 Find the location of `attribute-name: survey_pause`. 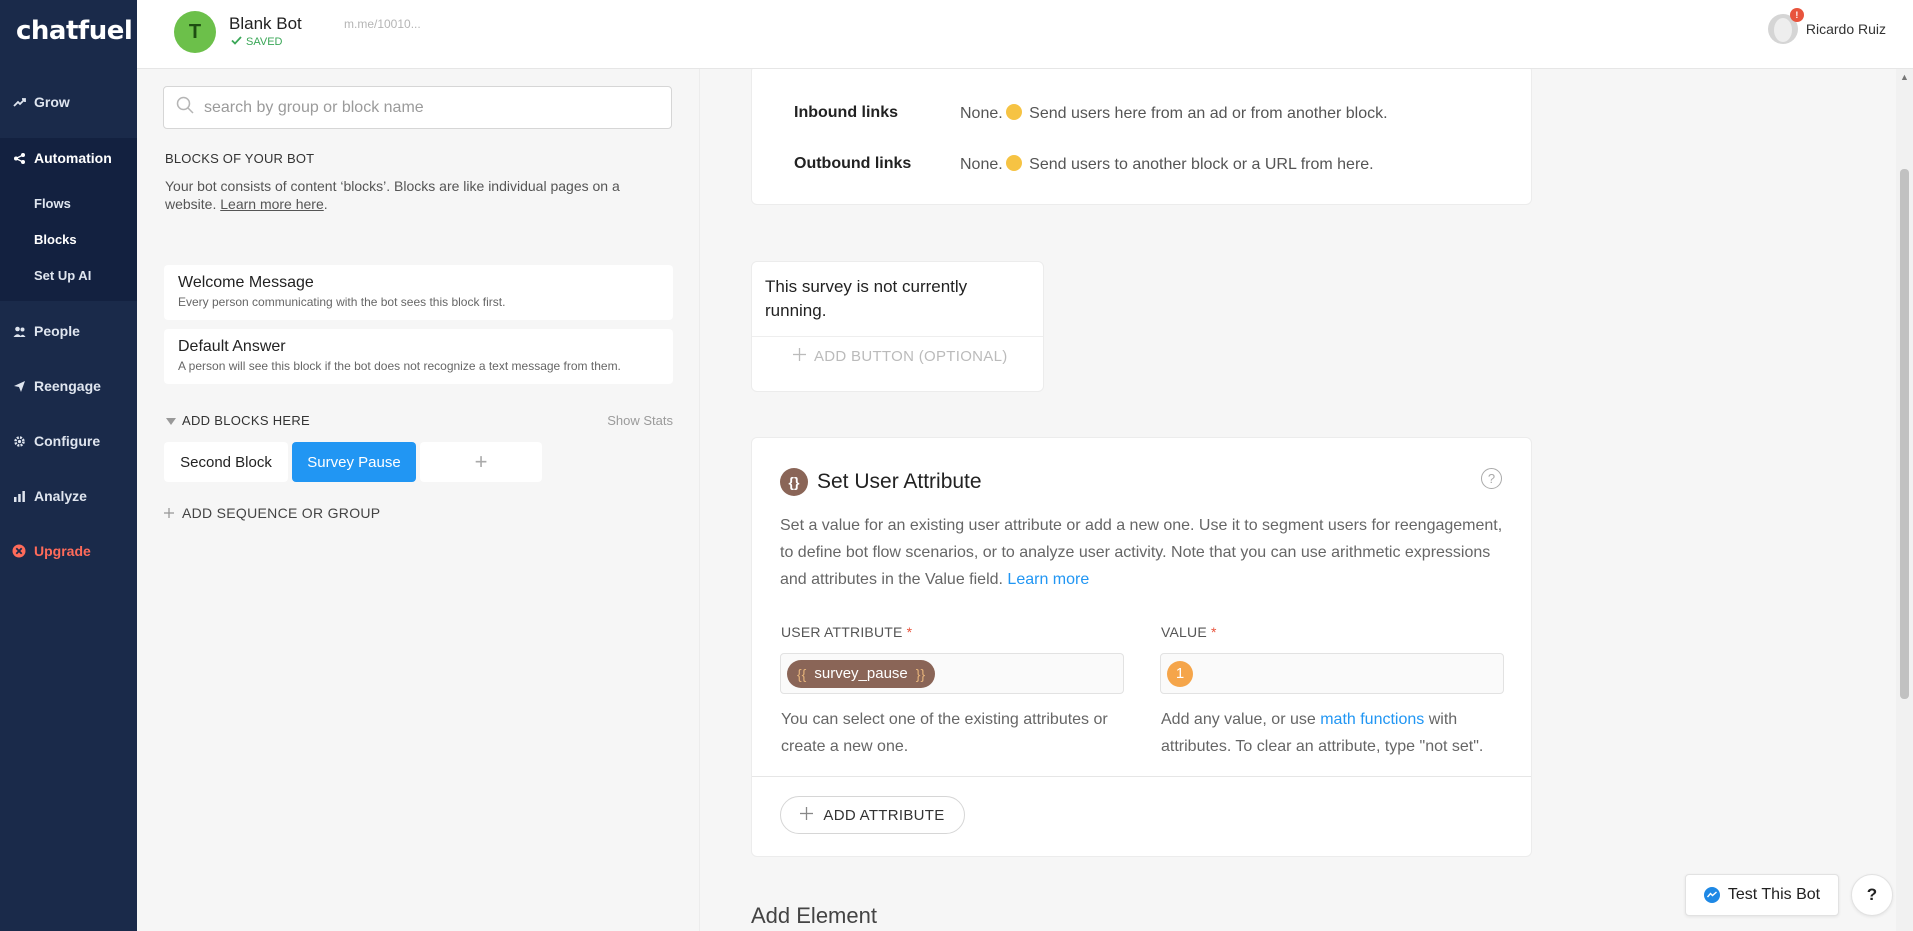

attribute-name: survey_pause is located at coordinates (861, 673).